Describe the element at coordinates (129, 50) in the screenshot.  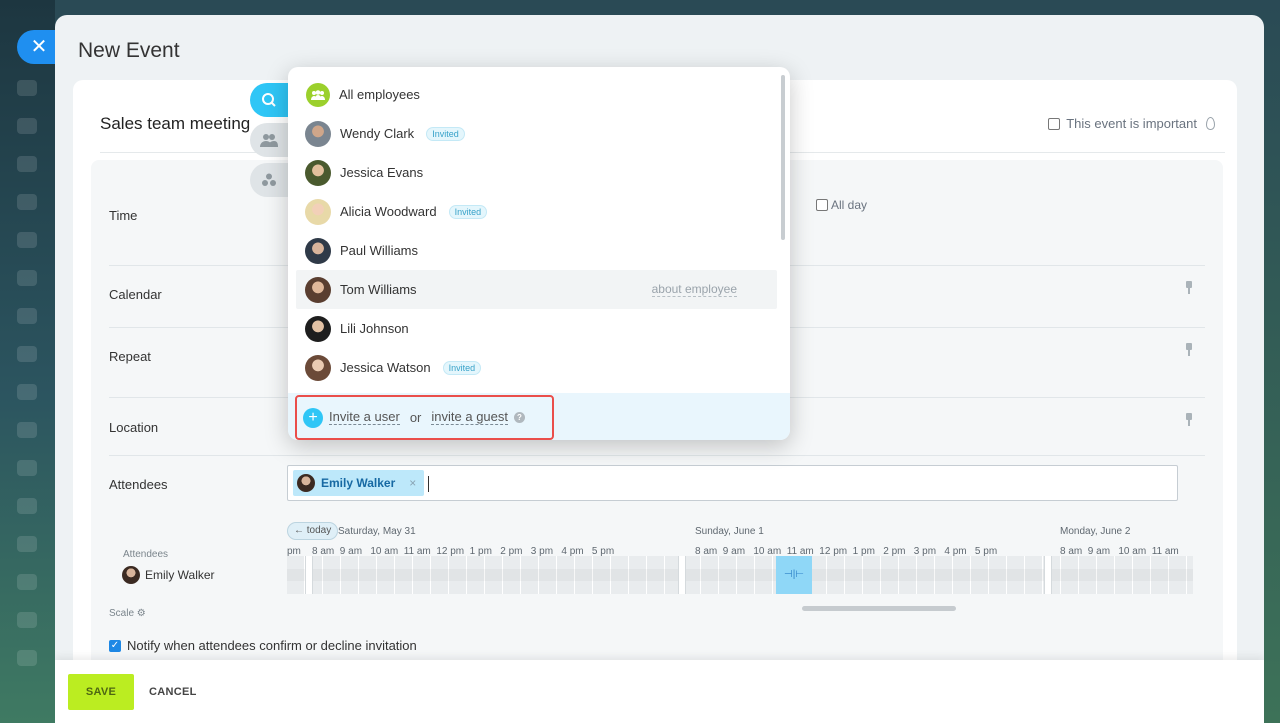
I see `page-title: New Event` at that location.